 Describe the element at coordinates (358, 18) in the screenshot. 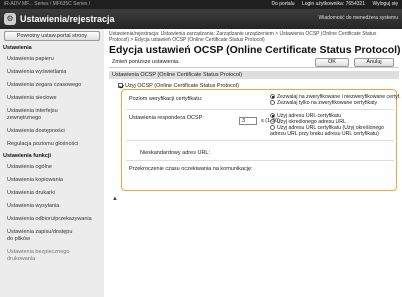

I see `mail-to-admin-link: Wiadomość do menedżera systemu` at that location.